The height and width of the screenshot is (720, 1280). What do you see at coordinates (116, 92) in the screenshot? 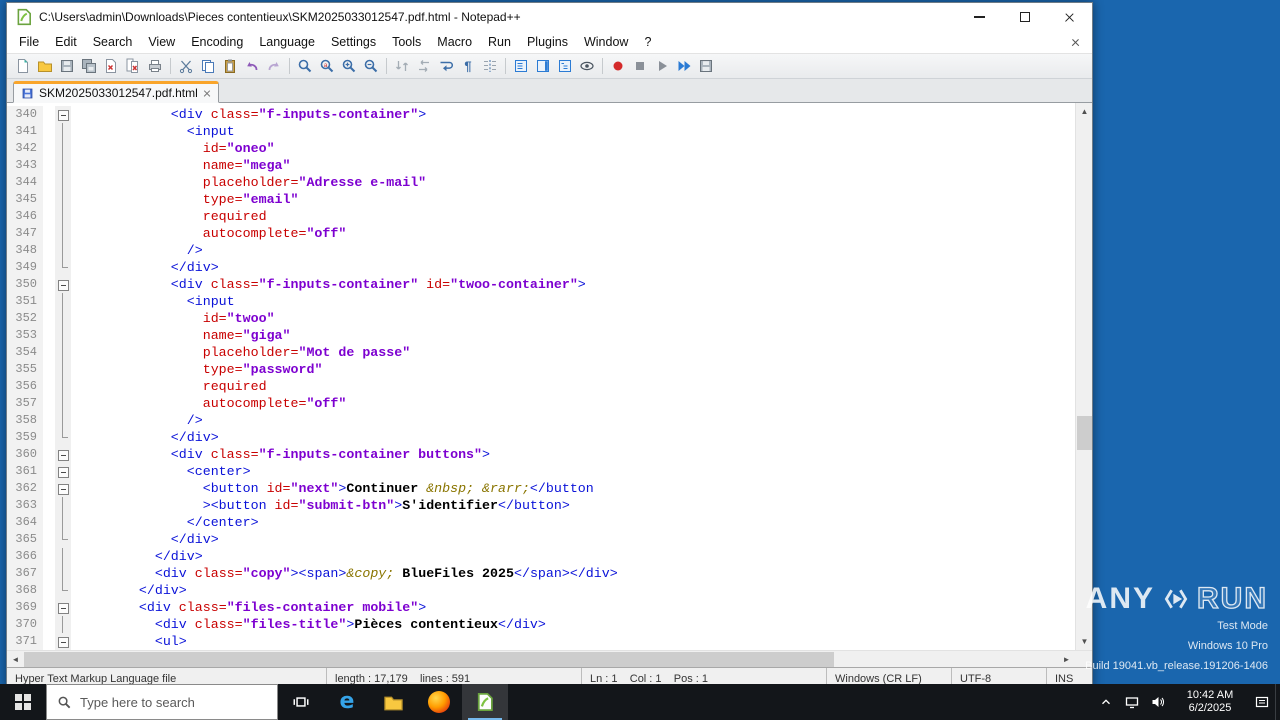
I see `tab-document: SKM2025033012547.pdf.html` at bounding box center [116, 92].